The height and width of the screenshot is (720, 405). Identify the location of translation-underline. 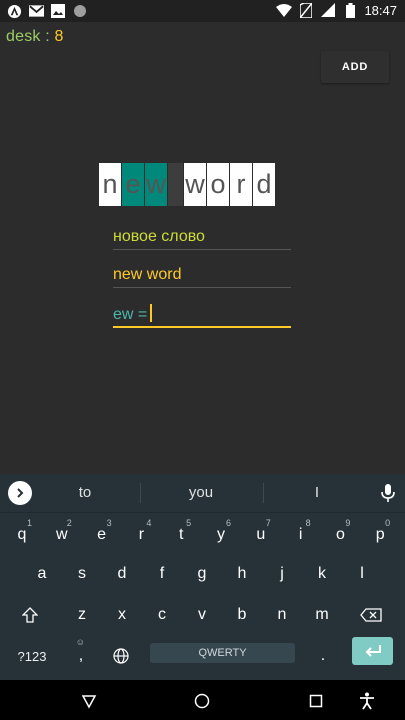
(202, 249).